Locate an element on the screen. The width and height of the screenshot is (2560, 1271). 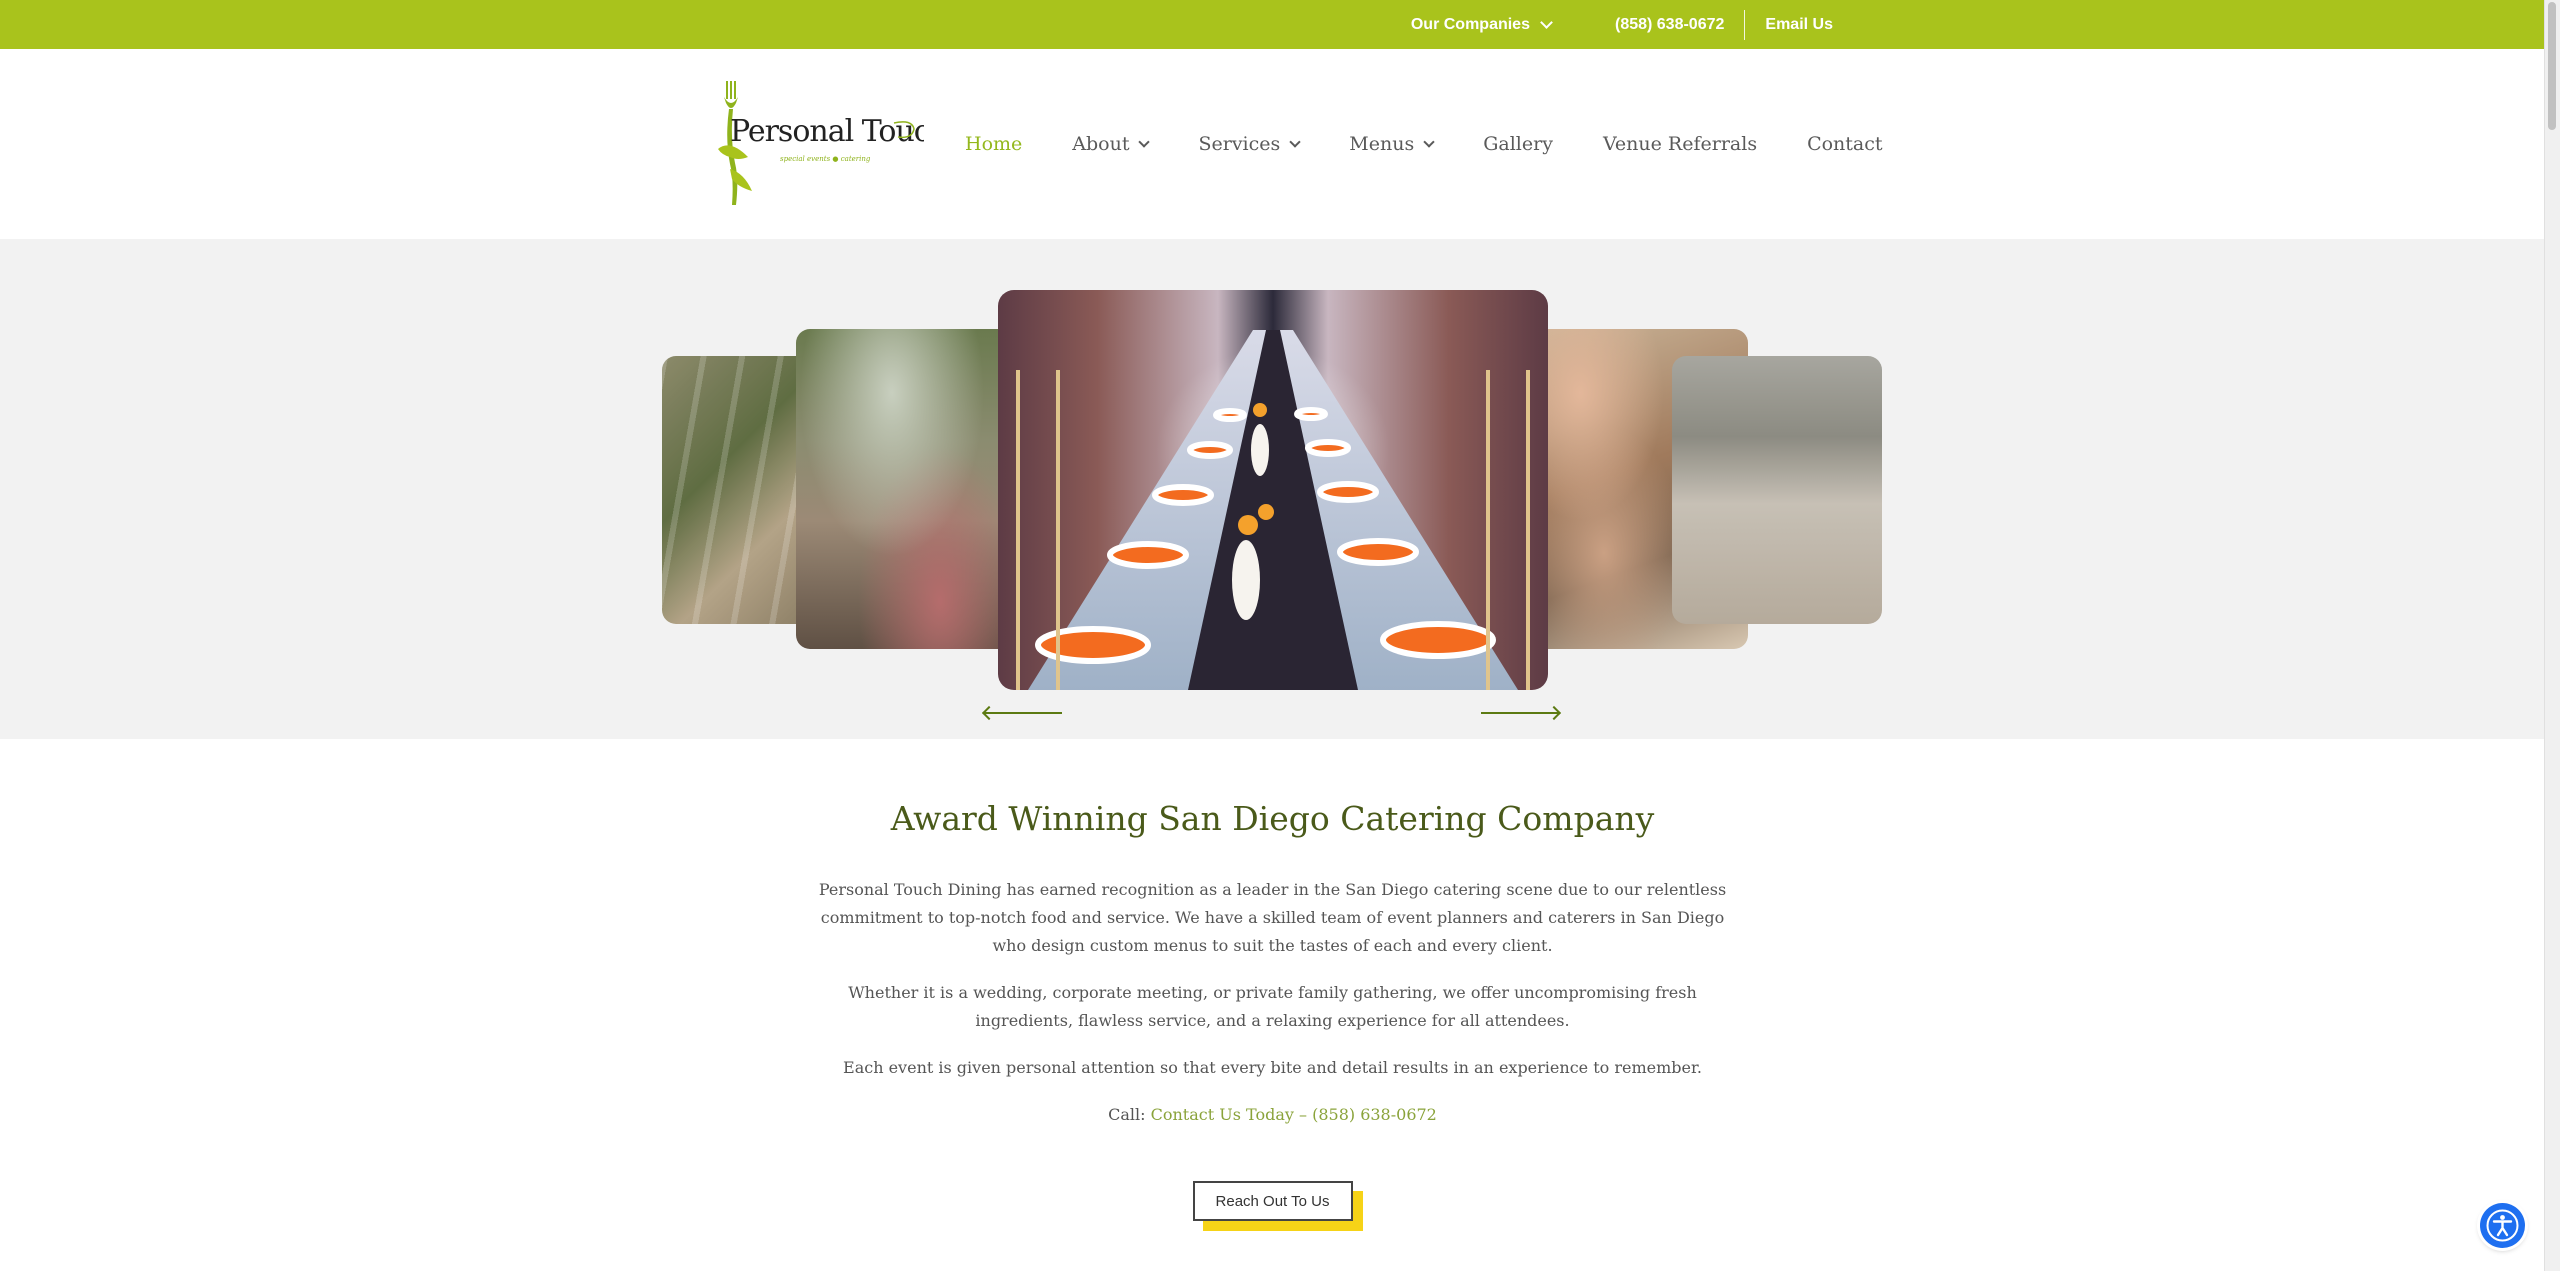
vertical-scrollbar is located at coordinates (2552, 635).